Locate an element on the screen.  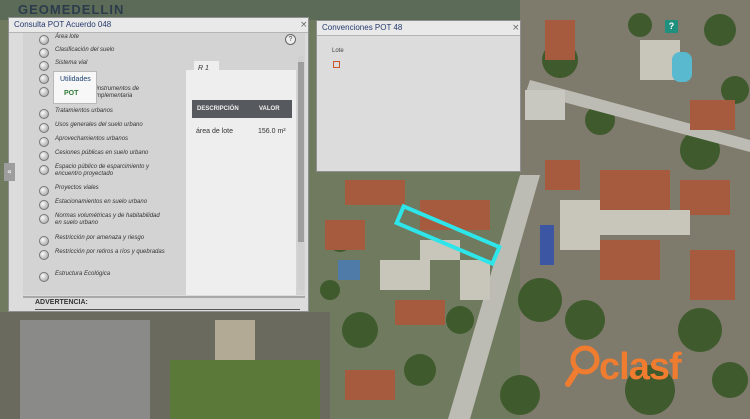
layer-label: Estructura Ecológica is located at coordinates (83, 274).